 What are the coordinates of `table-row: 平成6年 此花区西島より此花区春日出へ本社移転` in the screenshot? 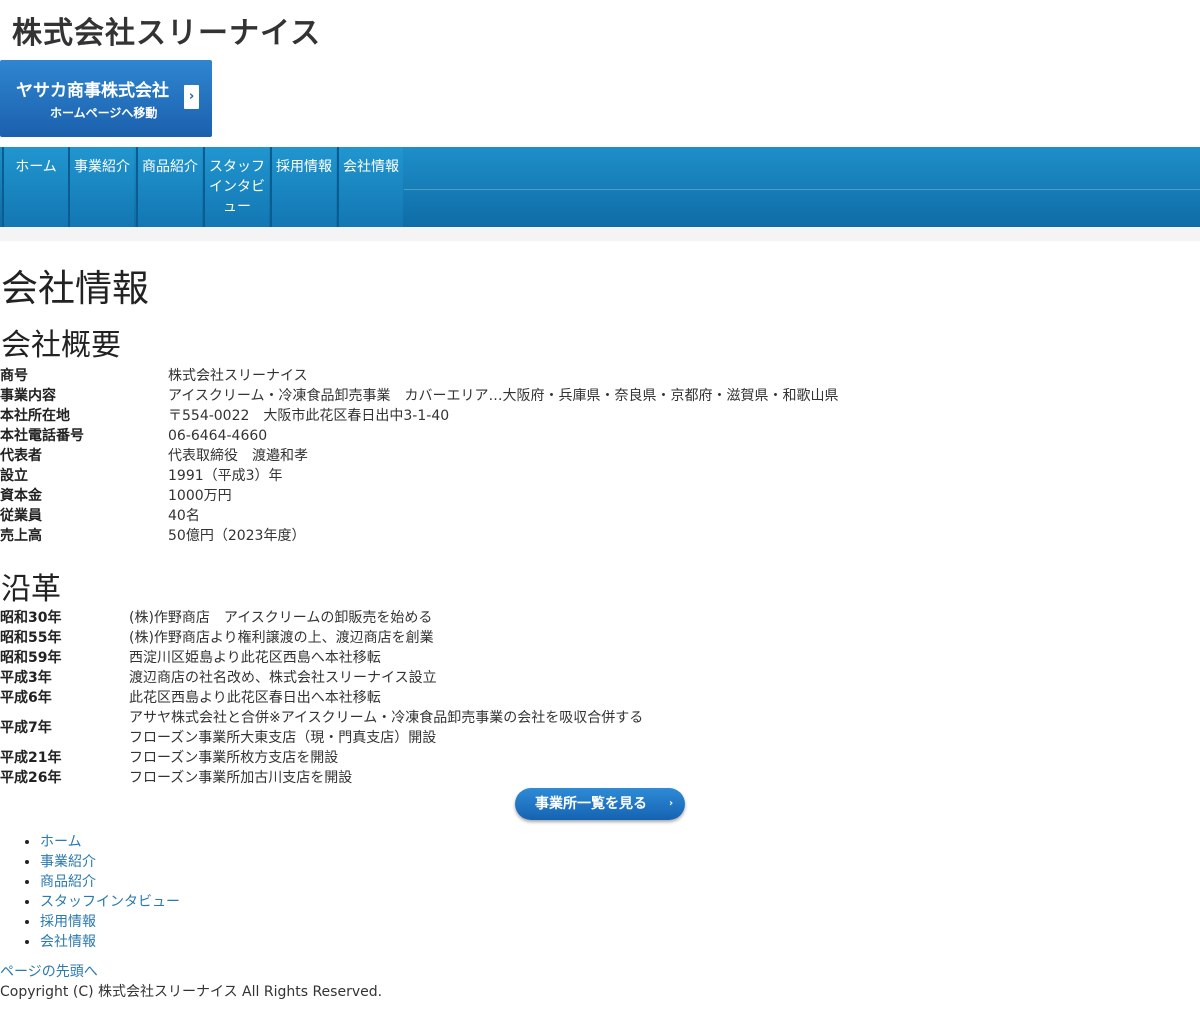 It's located at (321, 698).